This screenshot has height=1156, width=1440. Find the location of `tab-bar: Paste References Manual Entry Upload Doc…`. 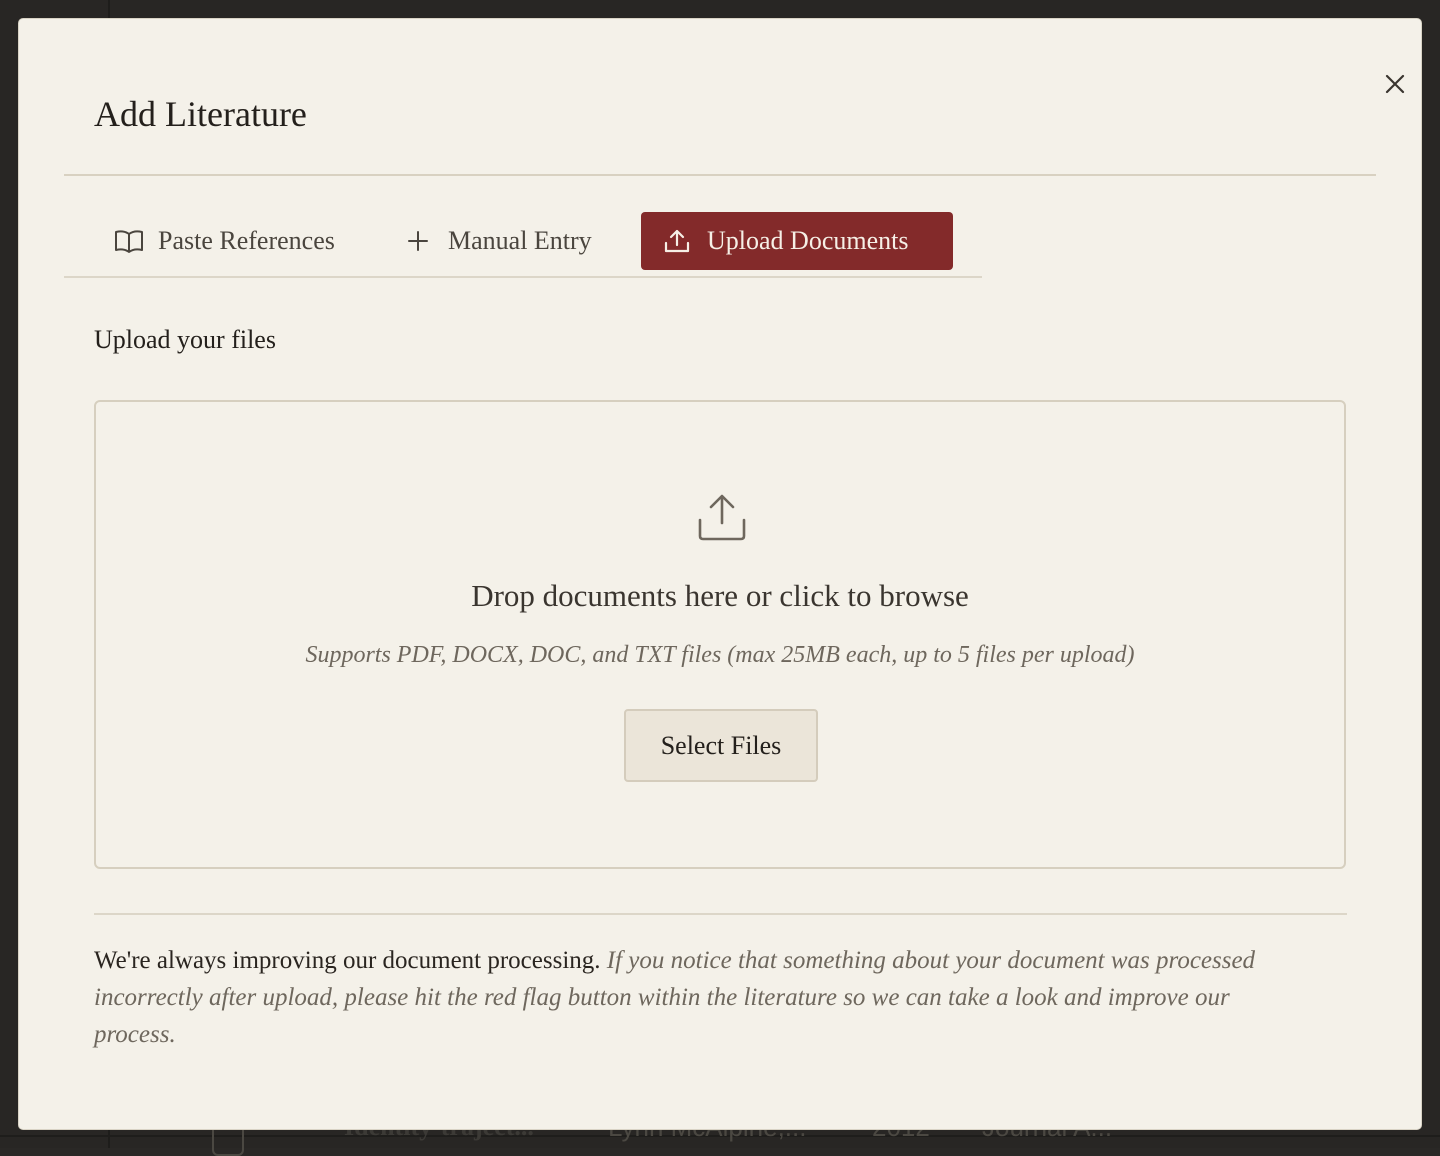

tab-bar: Paste References Manual Entry Upload Doc… is located at coordinates (523, 245).